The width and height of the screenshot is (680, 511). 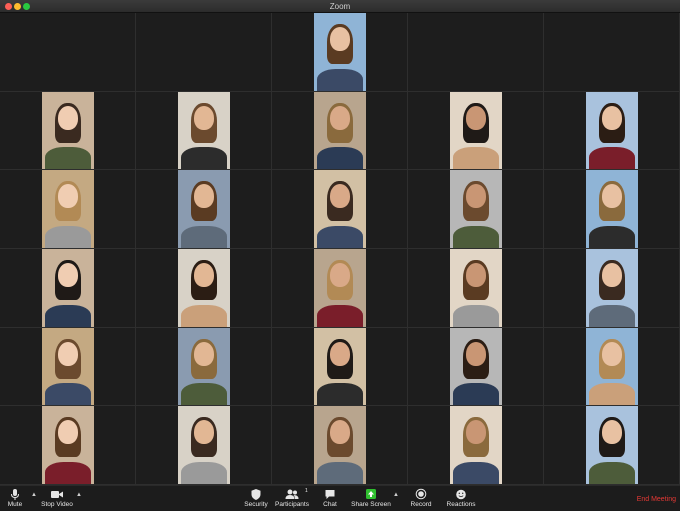 I want to click on mute-button: Mute, so click(x=15, y=499).